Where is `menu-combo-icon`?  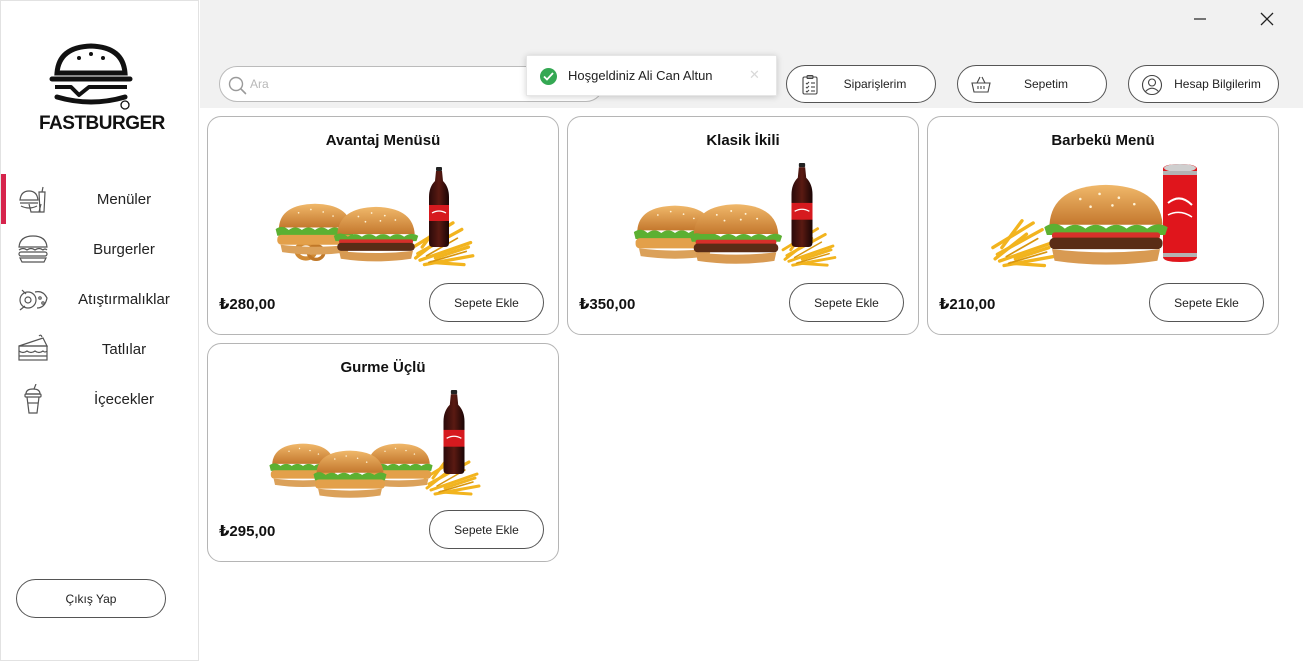
menu-combo-icon is located at coordinates (32, 199).